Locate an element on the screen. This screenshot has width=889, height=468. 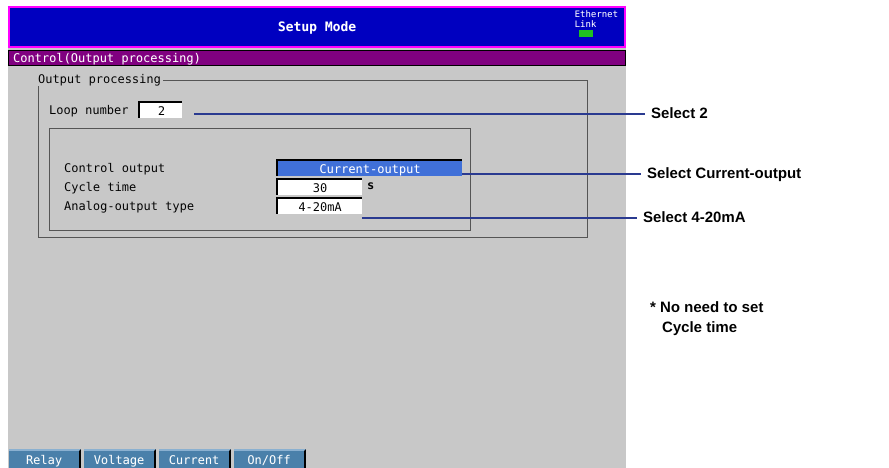
callout-label: Select 2 is located at coordinates (679, 114).